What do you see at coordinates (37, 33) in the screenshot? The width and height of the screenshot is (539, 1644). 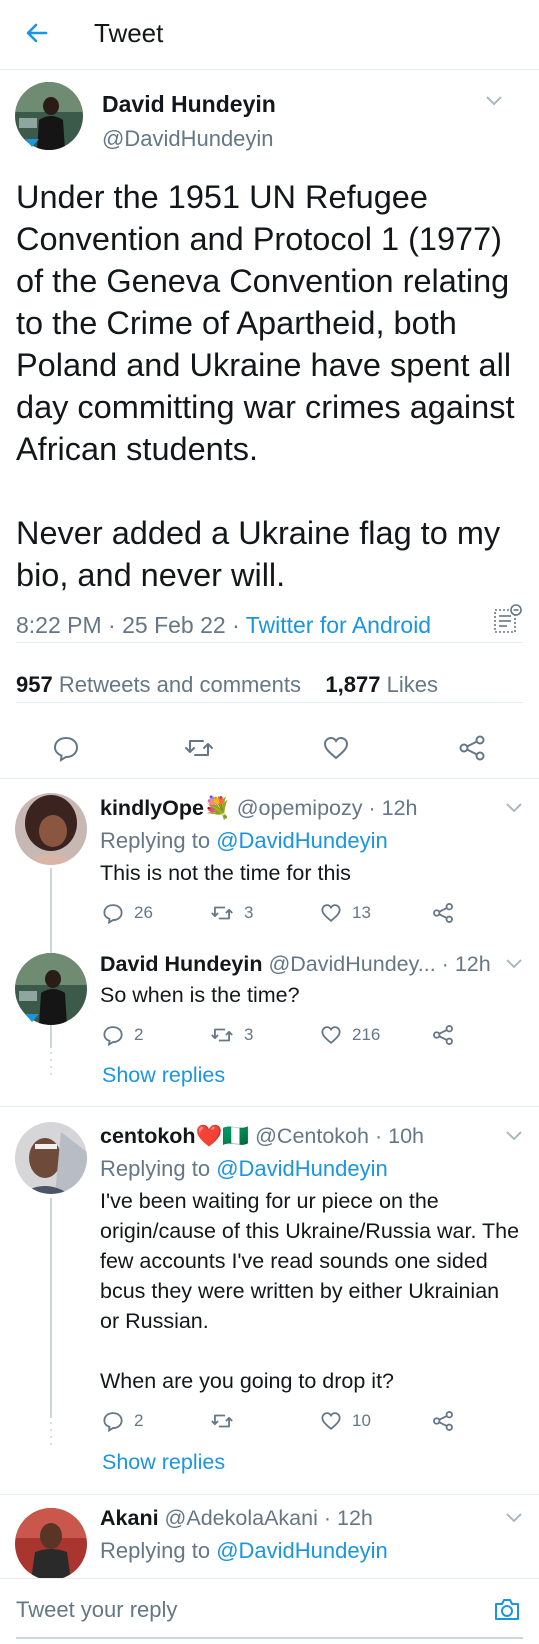 I see `back-arrow-icon` at bounding box center [37, 33].